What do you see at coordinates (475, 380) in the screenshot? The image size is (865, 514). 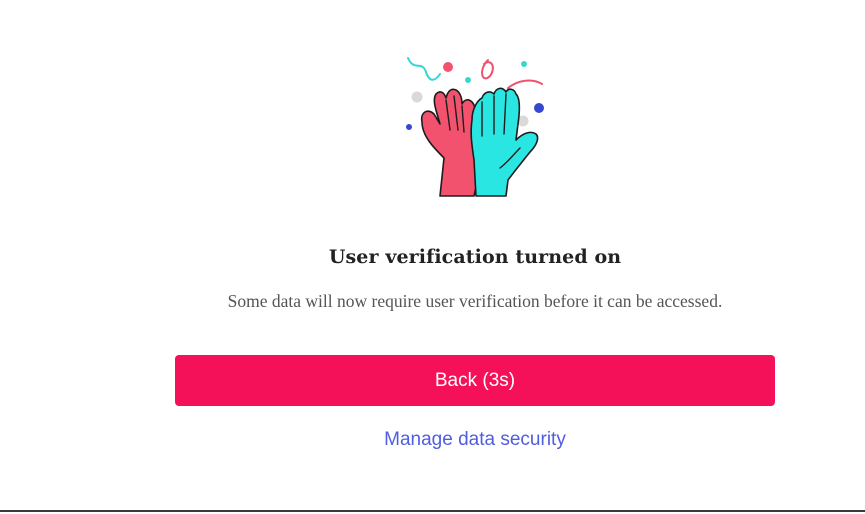 I see `back-button: Back (3s)` at bounding box center [475, 380].